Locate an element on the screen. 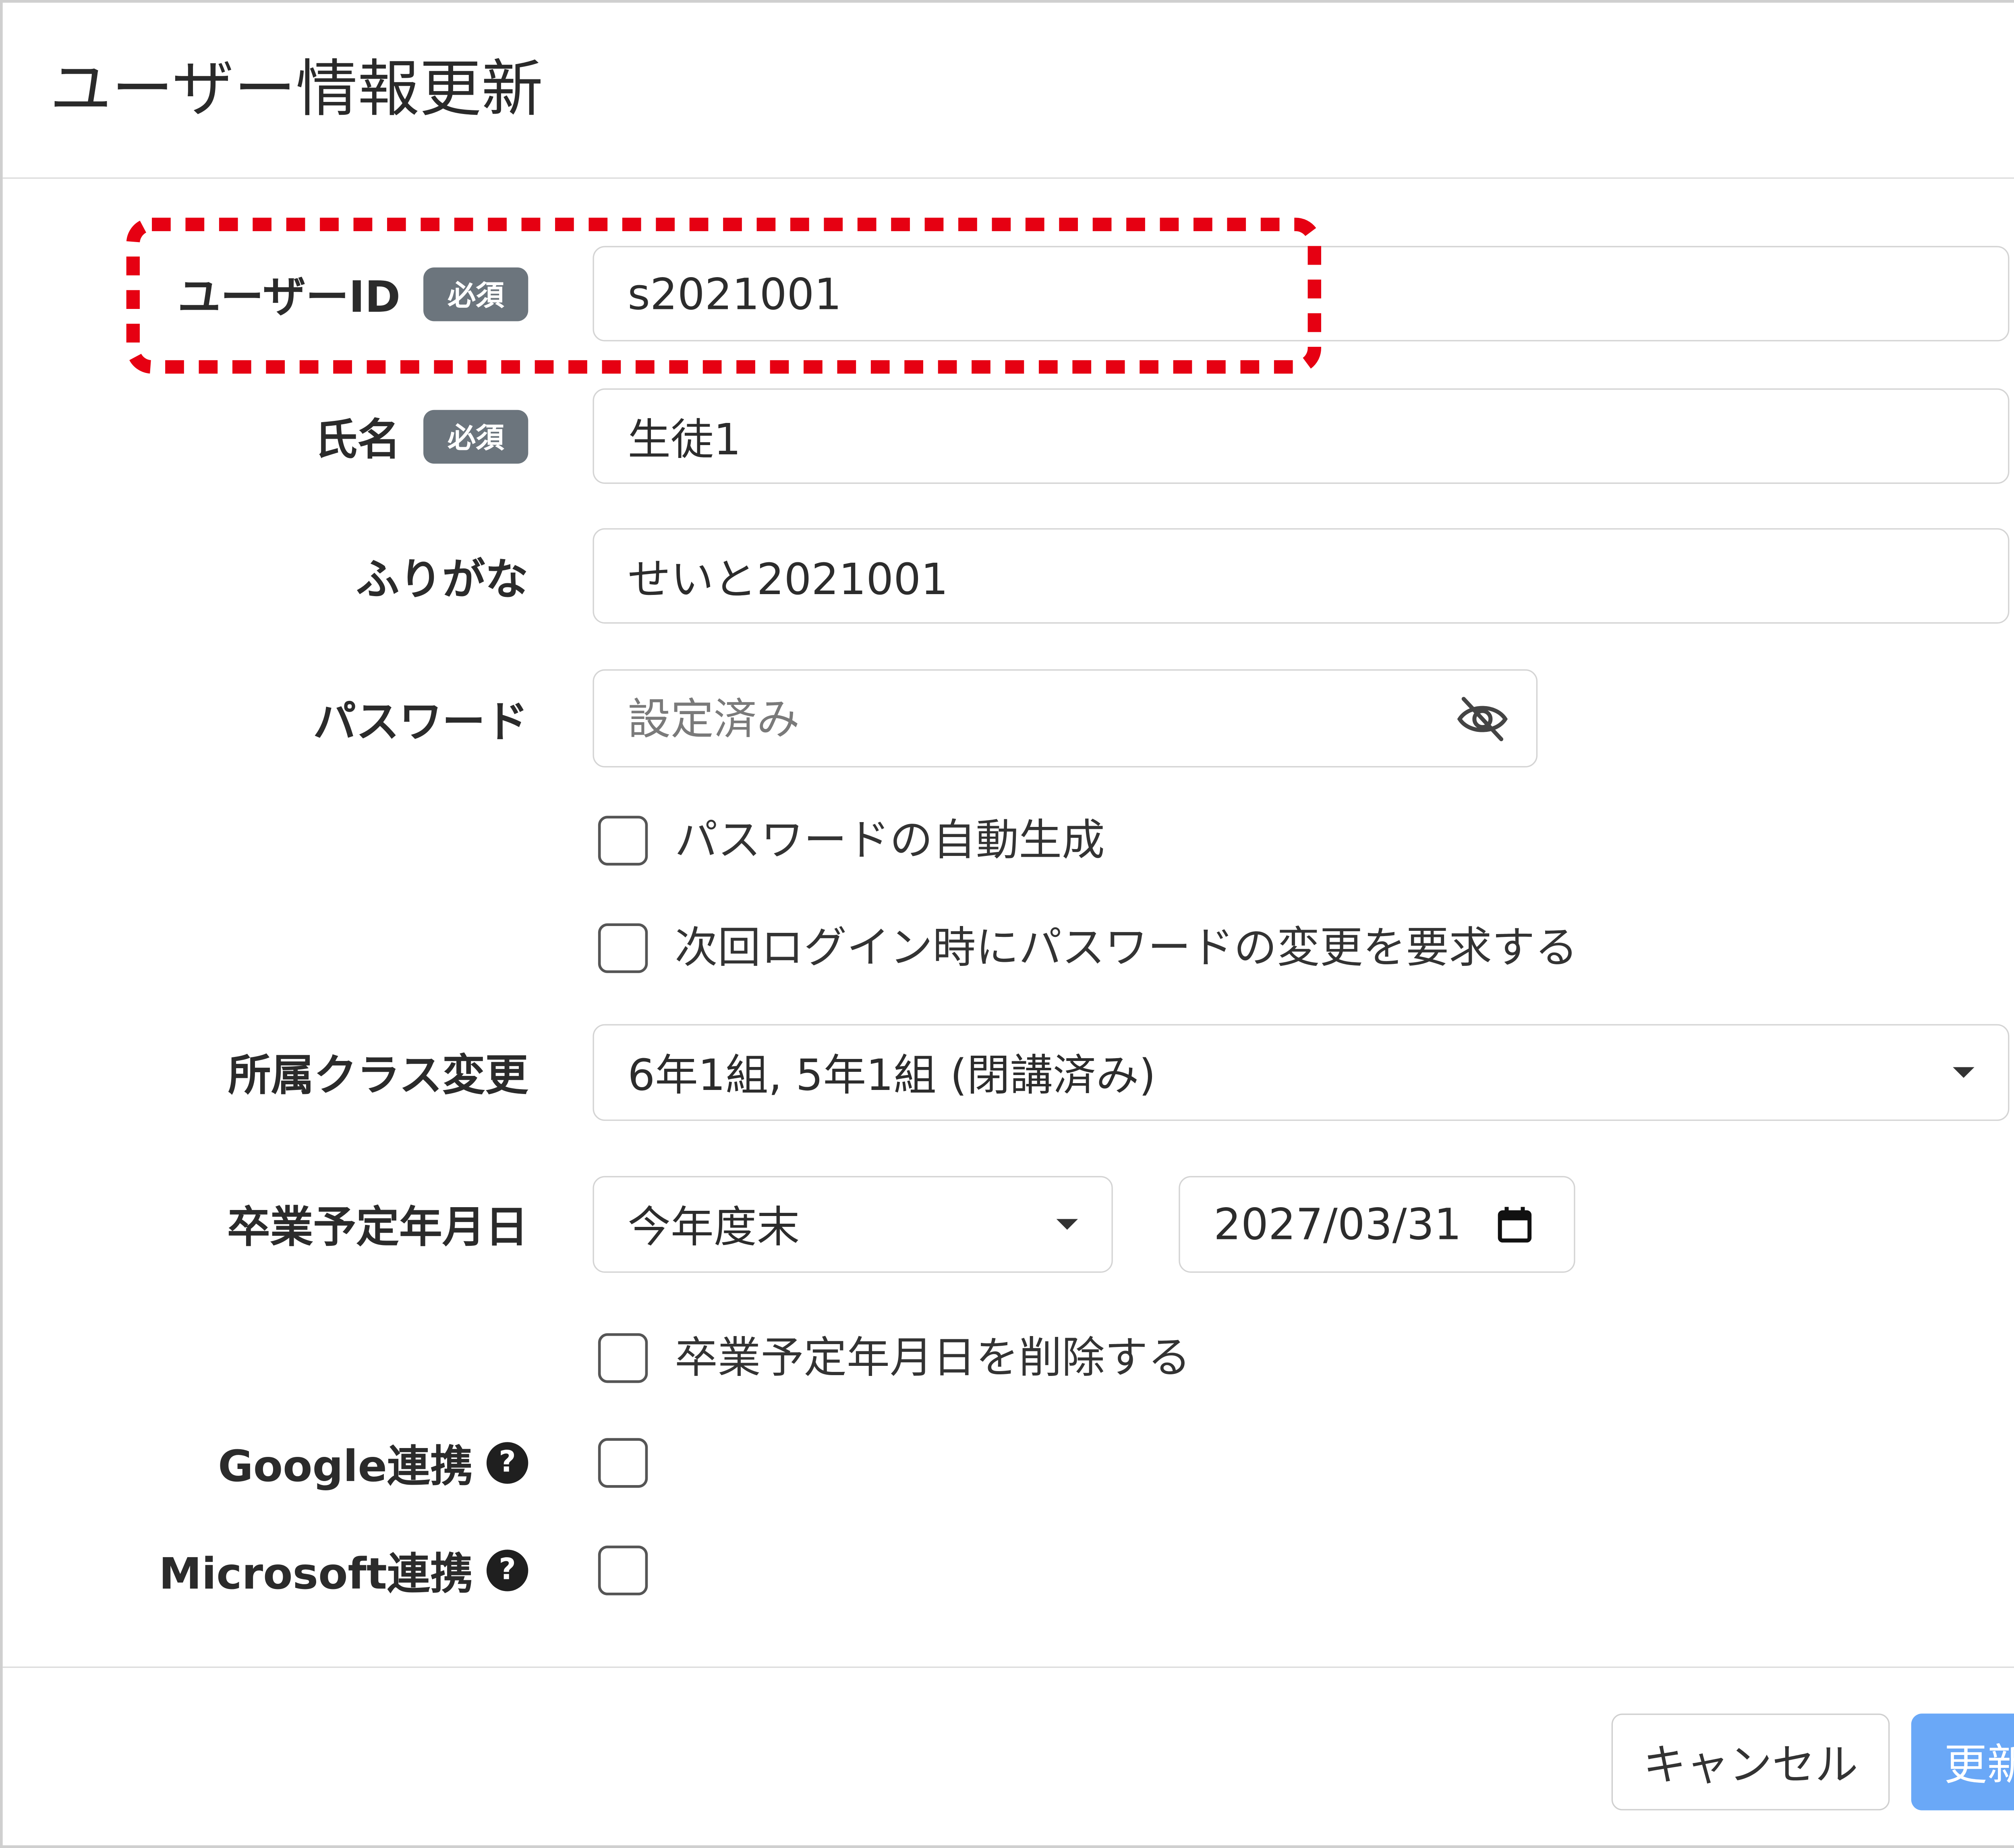  furigana-label: ふりがな is located at coordinates (442, 578).